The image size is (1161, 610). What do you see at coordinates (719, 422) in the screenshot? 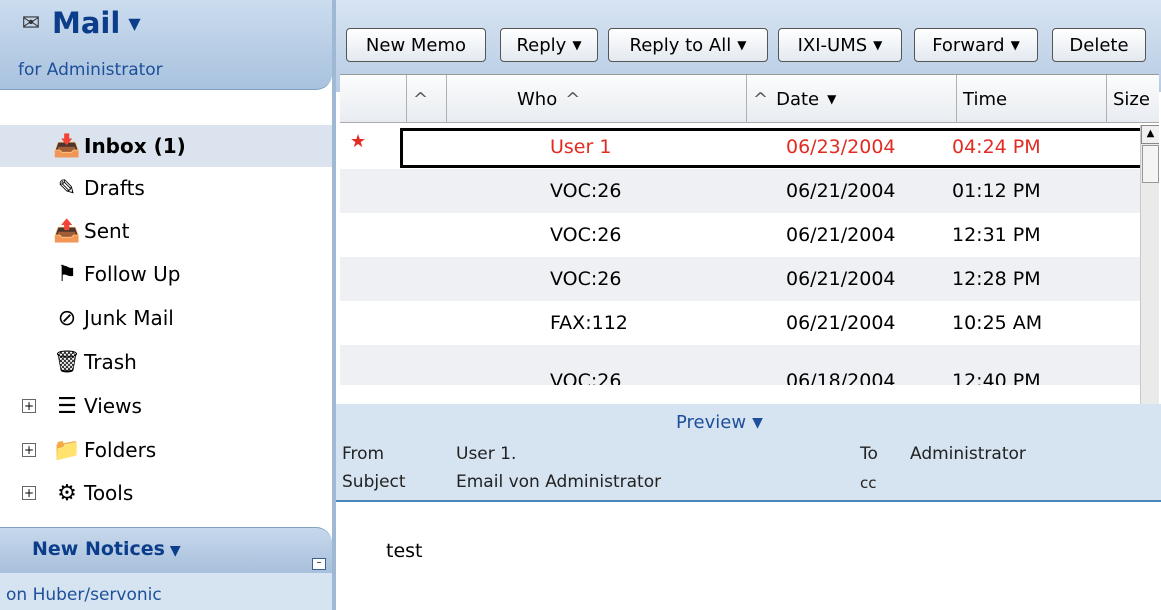
I see `preview-toggle: Preview ▼` at bounding box center [719, 422].